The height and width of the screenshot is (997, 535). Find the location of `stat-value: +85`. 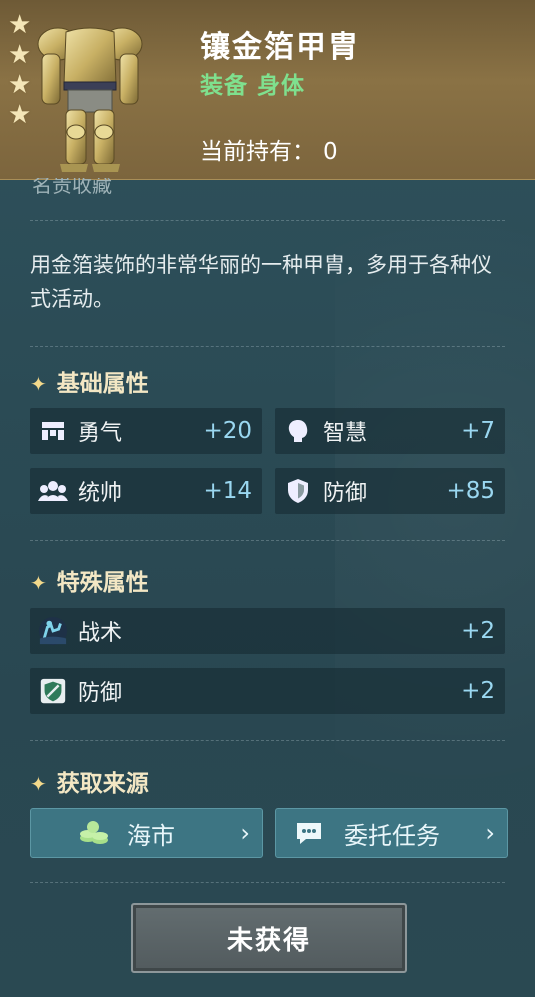

stat-value: +85 is located at coordinates (470, 491).